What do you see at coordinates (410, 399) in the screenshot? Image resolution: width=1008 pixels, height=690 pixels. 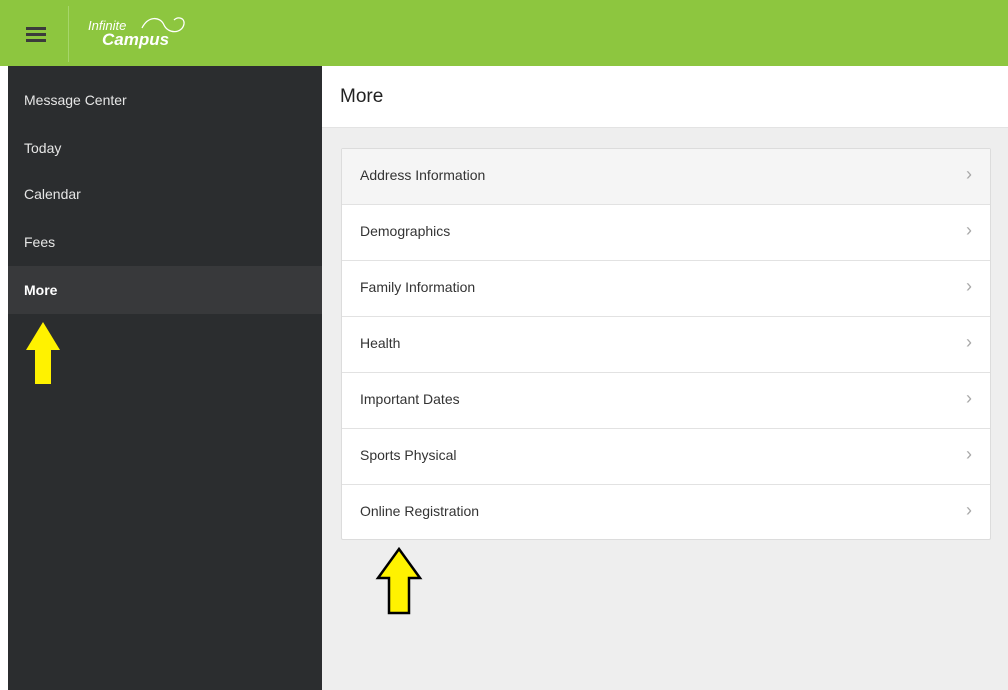 I see `list-item-label: Important Dates` at bounding box center [410, 399].